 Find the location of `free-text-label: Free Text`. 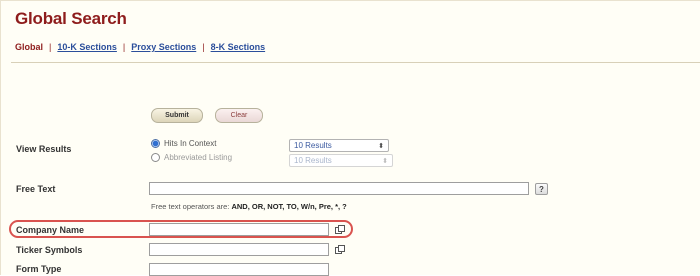

free-text-label: Free Text is located at coordinates (36, 189).